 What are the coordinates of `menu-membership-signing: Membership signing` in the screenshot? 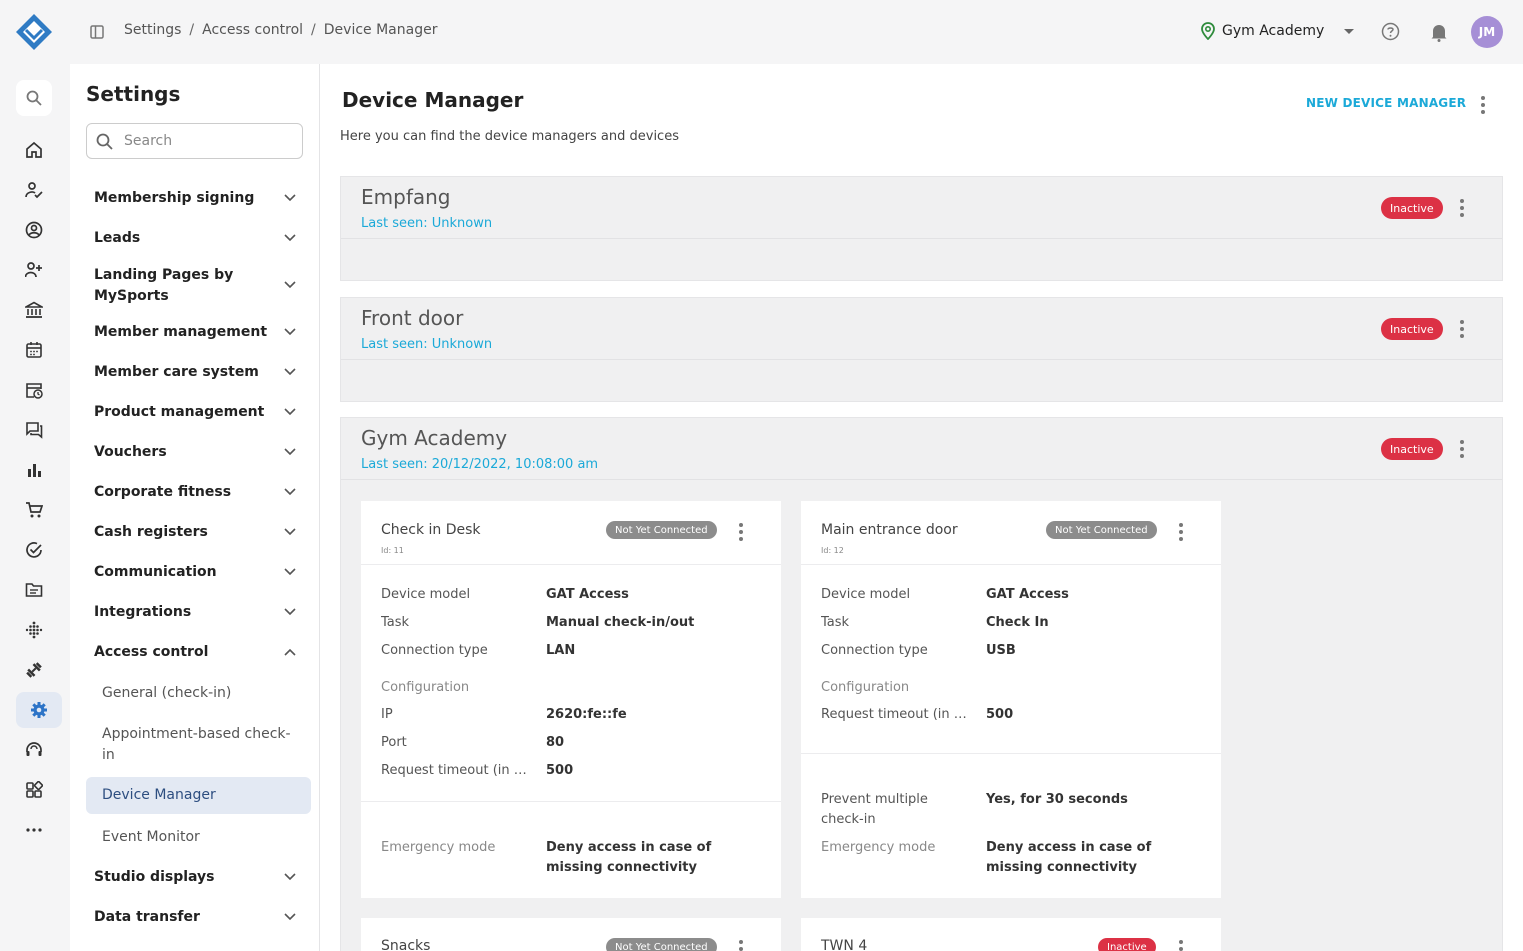 It's located at (195, 198).